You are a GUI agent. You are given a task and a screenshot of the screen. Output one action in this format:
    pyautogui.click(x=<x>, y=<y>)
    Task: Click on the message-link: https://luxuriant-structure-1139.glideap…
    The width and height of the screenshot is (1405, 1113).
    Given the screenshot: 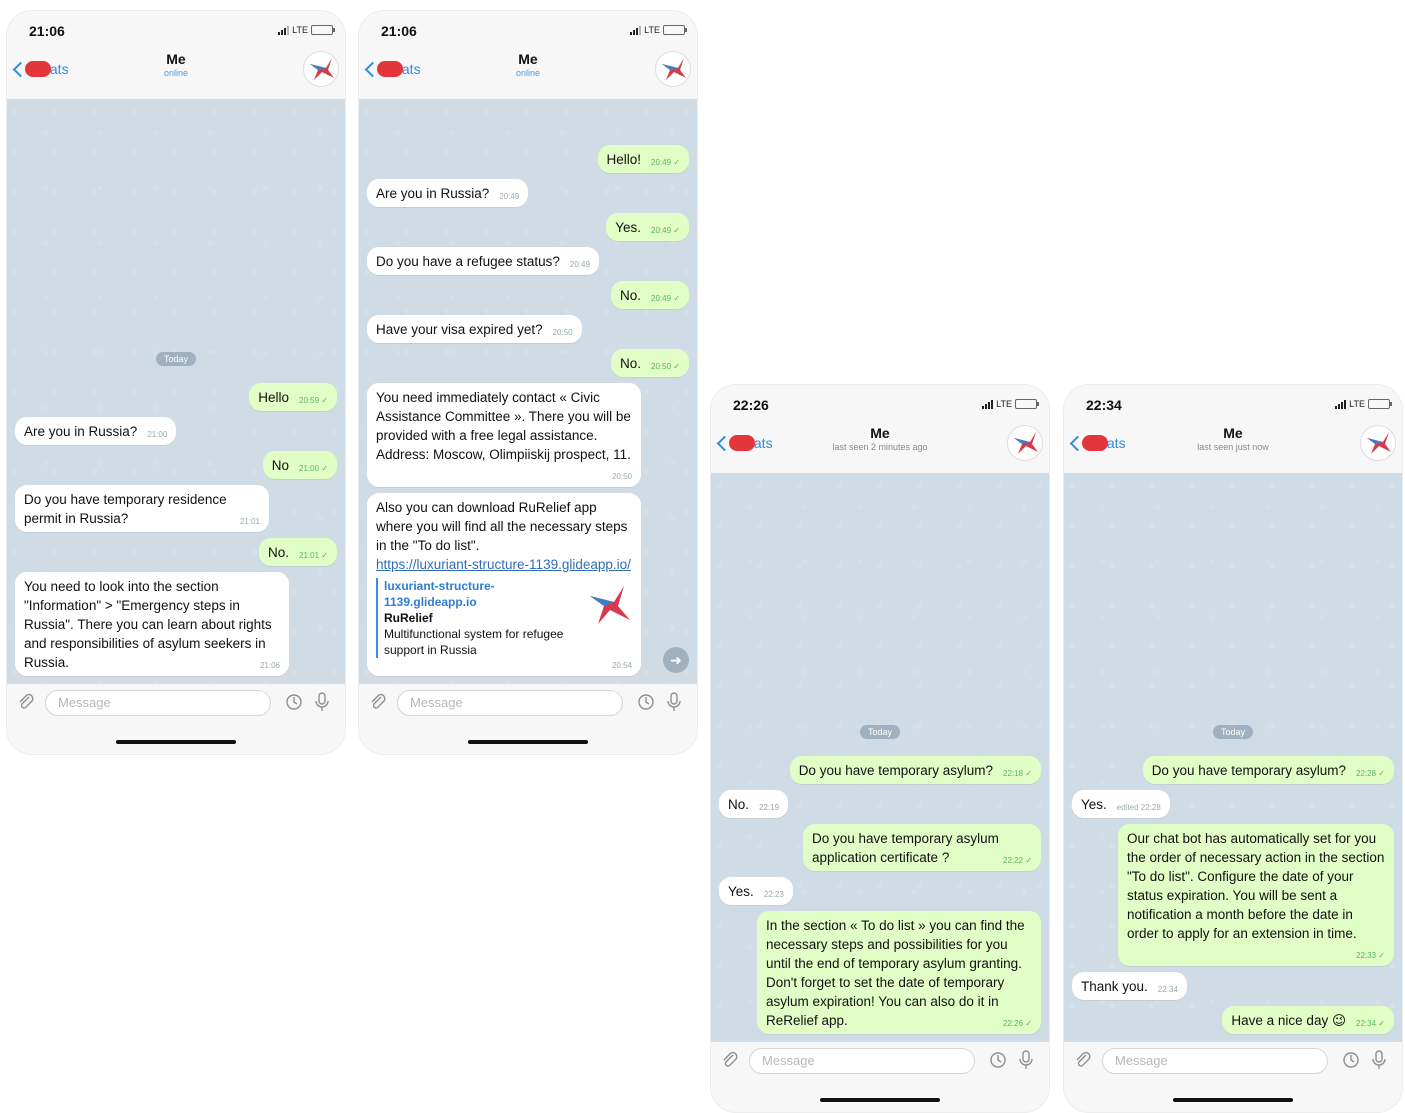 What is the action you would take?
    pyautogui.click(x=503, y=564)
    